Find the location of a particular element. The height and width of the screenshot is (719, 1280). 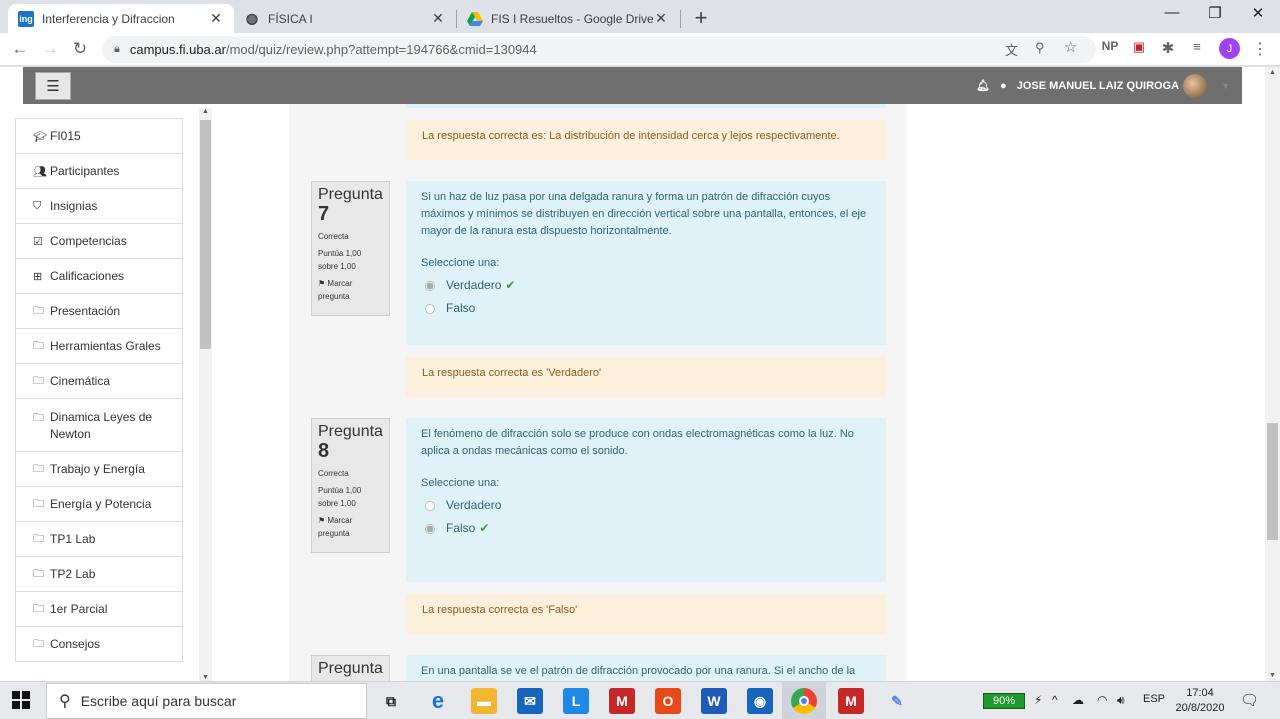

chevron-down-icon: ▼ is located at coordinates (1225, 85).